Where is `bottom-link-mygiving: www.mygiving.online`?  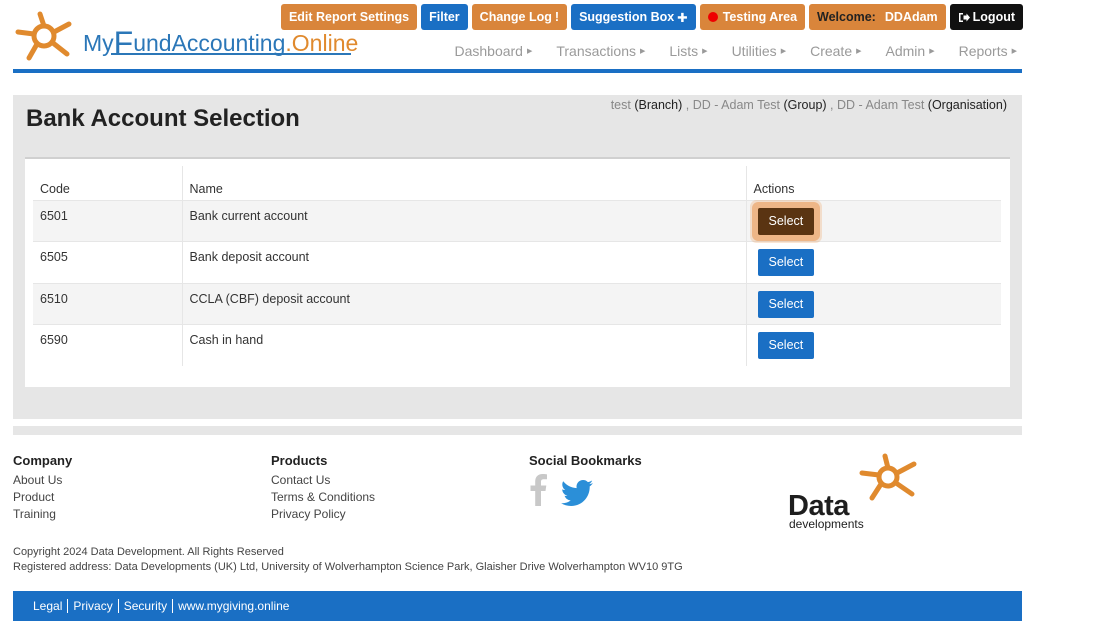
bottom-link-mygiving: www.mygiving.online is located at coordinates (233, 606).